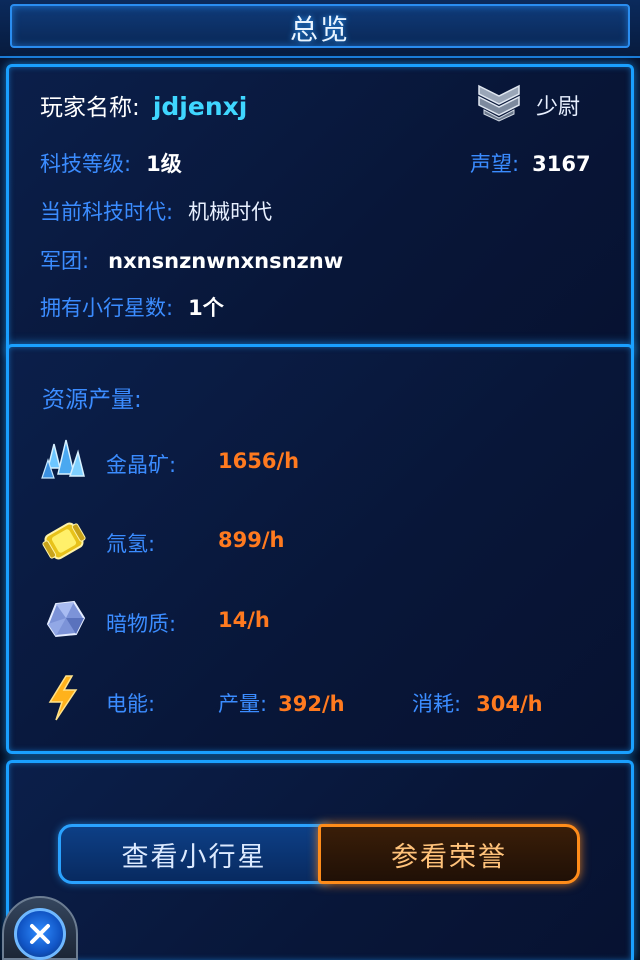  What do you see at coordinates (66, 619) in the screenshot?
I see `dark-matter-icon` at bounding box center [66, 619].